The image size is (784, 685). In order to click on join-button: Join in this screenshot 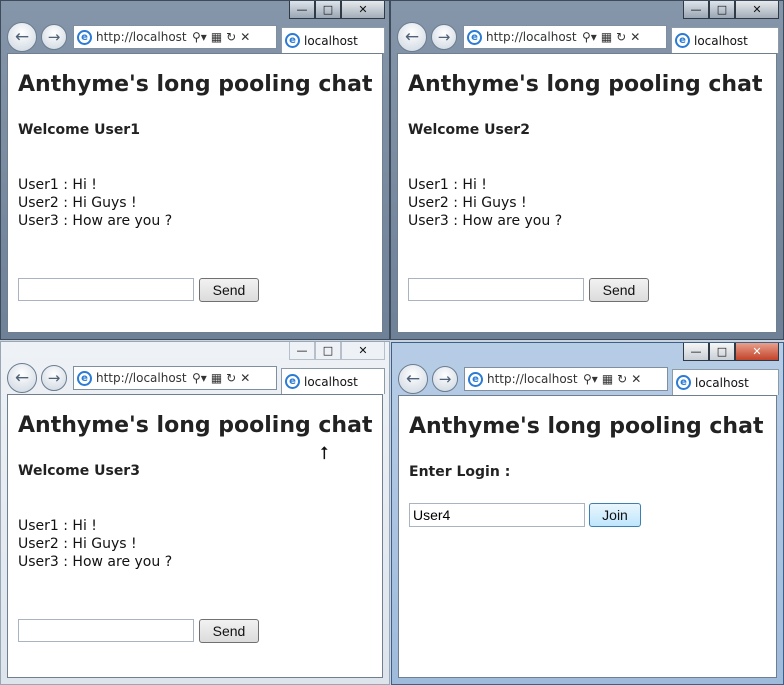, I will do `click(615, 515)`.